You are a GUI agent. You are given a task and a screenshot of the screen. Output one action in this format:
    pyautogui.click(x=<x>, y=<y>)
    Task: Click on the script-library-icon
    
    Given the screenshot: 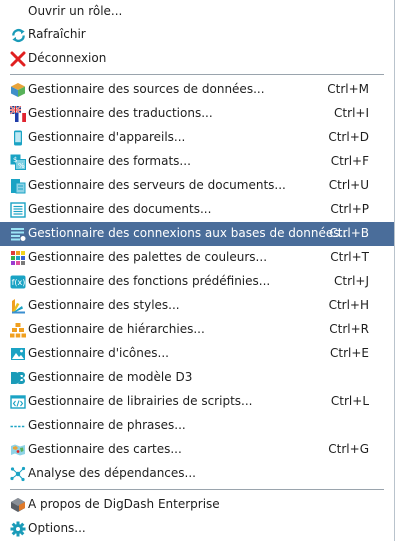 What is the action you would take?
    pyautogui.click(x=18, y=402)
    